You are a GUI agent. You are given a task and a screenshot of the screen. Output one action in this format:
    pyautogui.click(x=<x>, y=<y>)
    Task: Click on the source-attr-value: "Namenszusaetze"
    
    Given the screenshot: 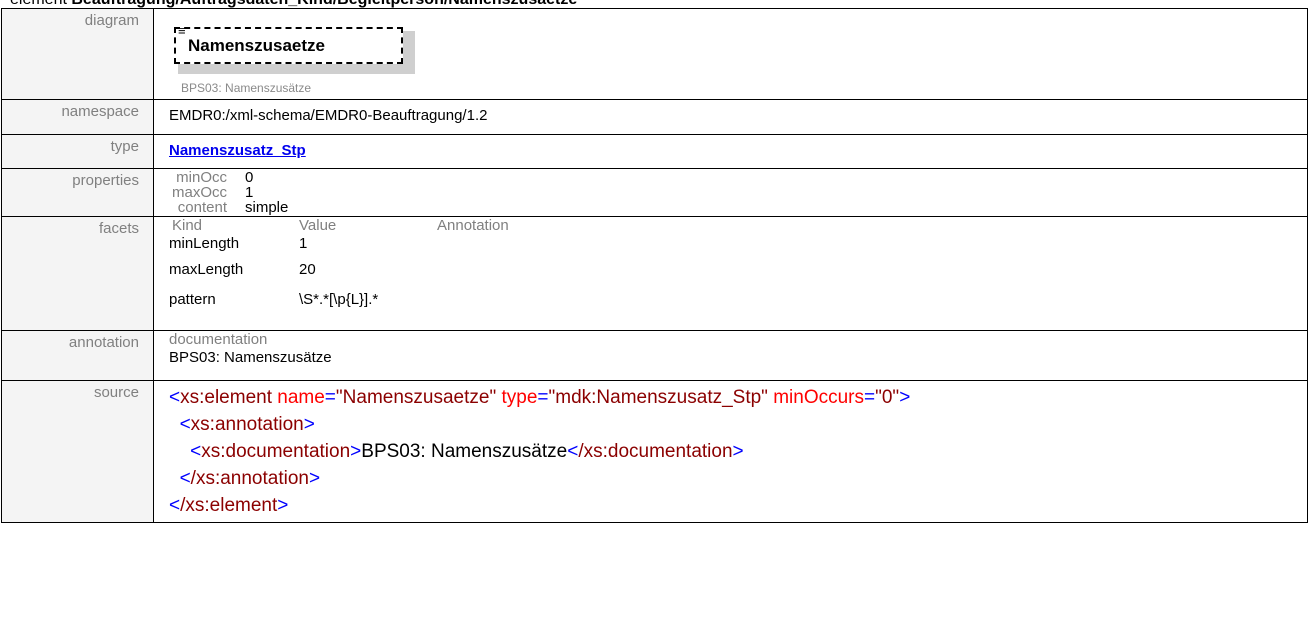 What is the action you would take?
    pyautogui.click(x=416, y=397)
    